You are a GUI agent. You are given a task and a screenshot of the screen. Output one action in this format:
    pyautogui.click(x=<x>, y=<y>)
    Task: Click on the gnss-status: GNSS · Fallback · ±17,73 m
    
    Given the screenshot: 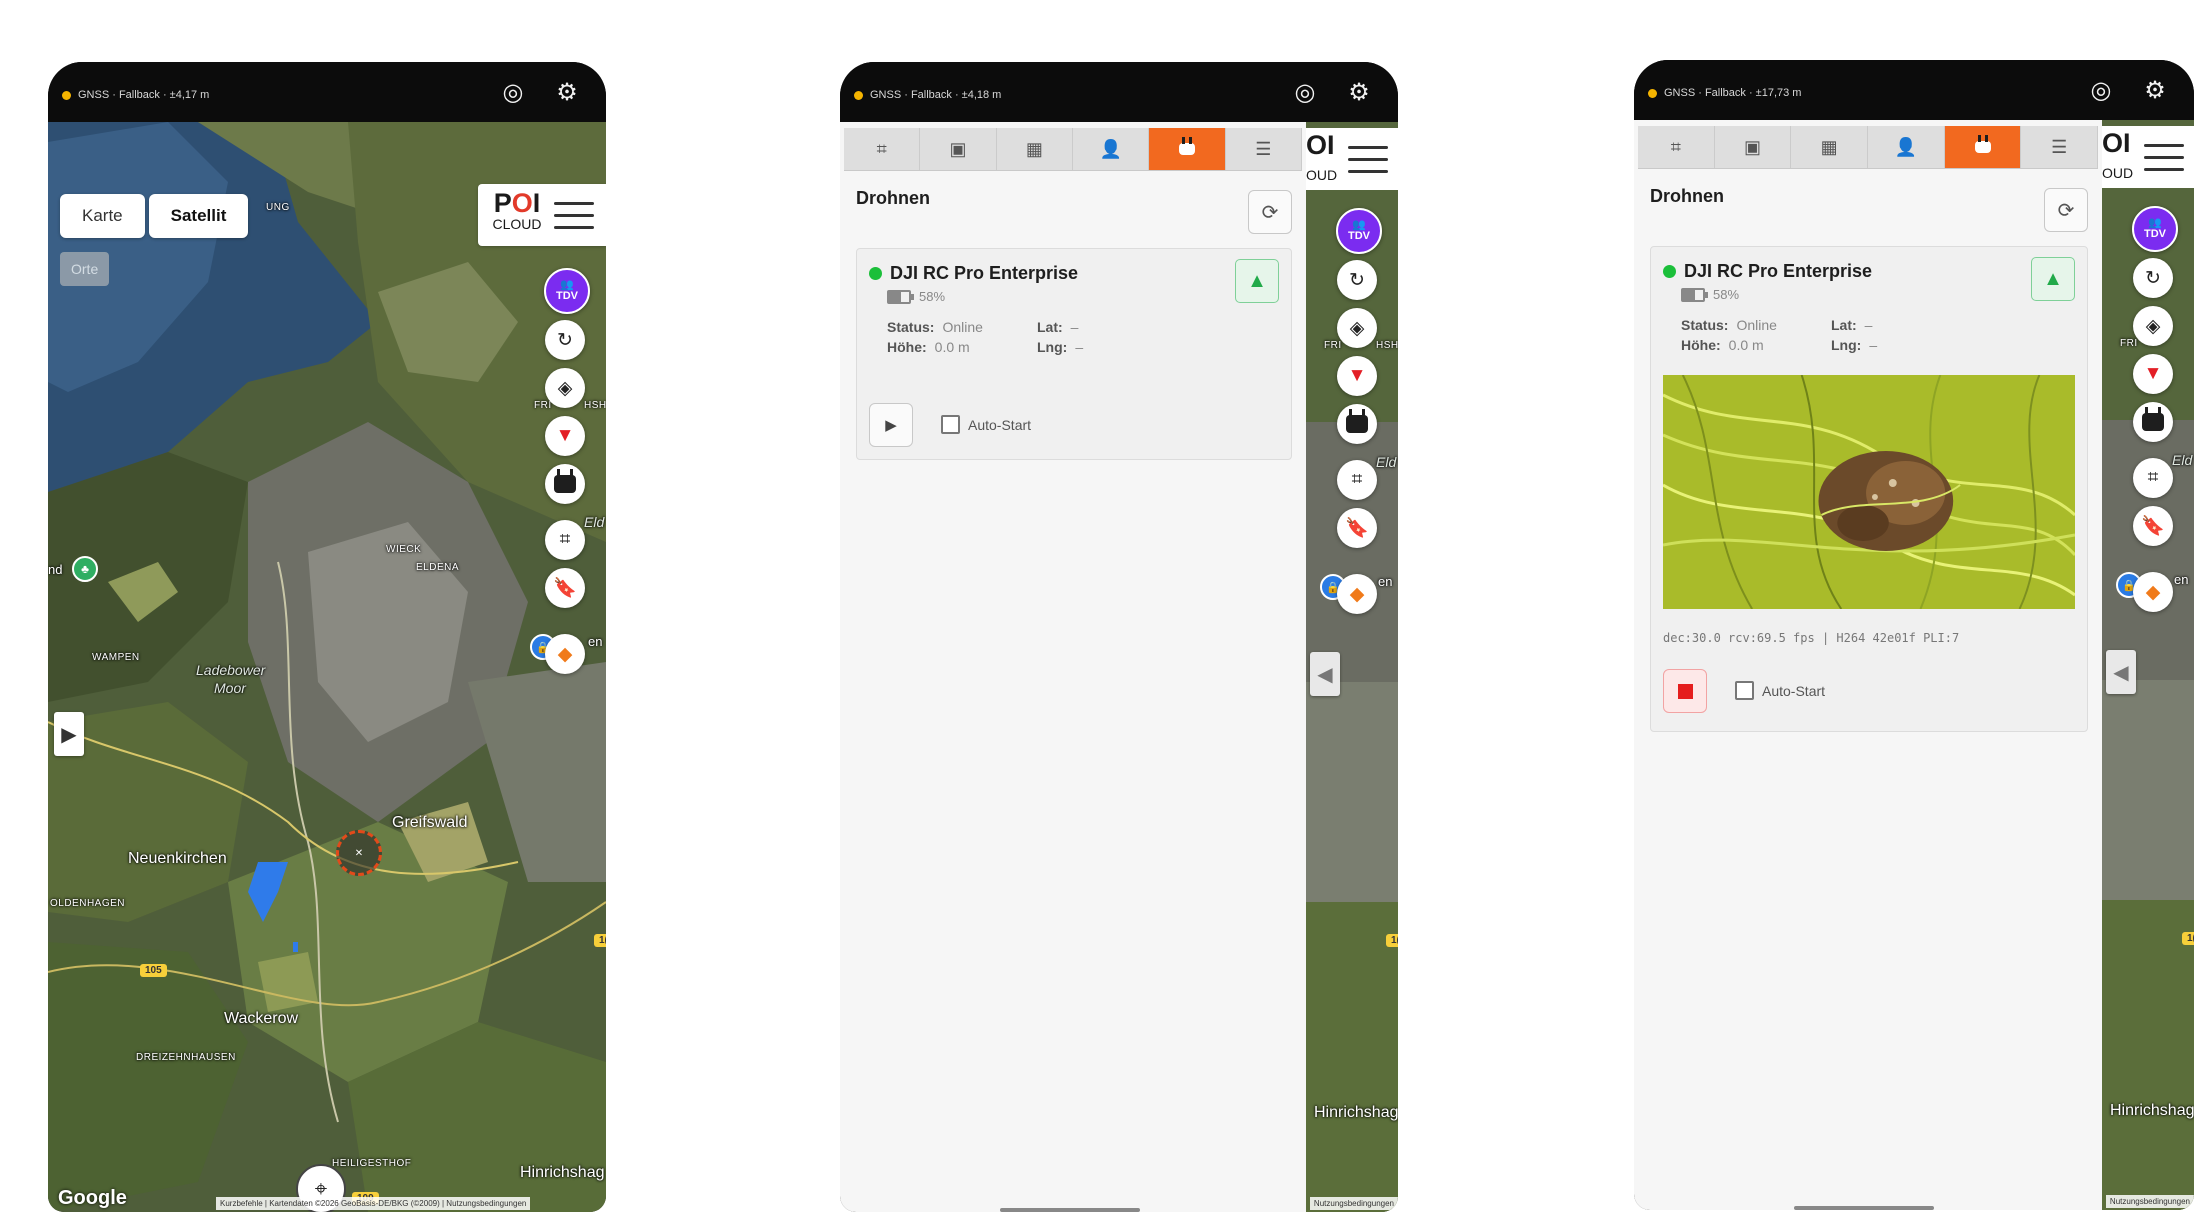 What is the action you would take?
    pyautogui.click(x=1724, y=93)
    